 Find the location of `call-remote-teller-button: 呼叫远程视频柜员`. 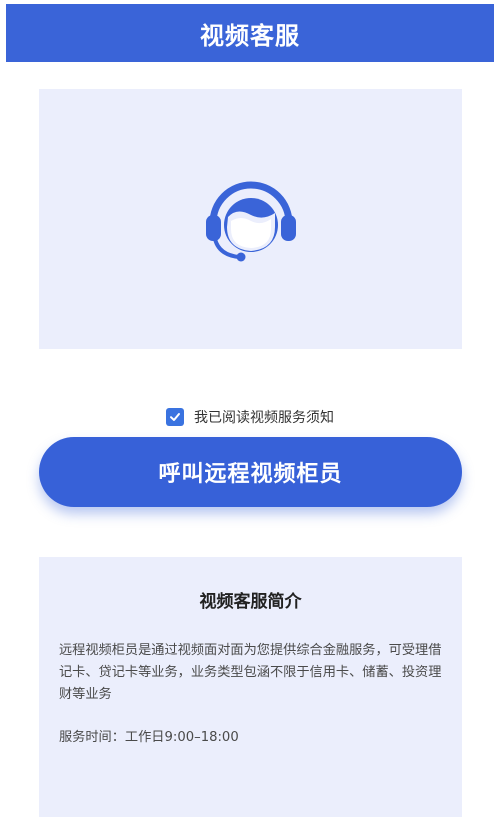

call-remote-teller-button: 呼叫远程视频柜员 is located at coordinates (250, 472).